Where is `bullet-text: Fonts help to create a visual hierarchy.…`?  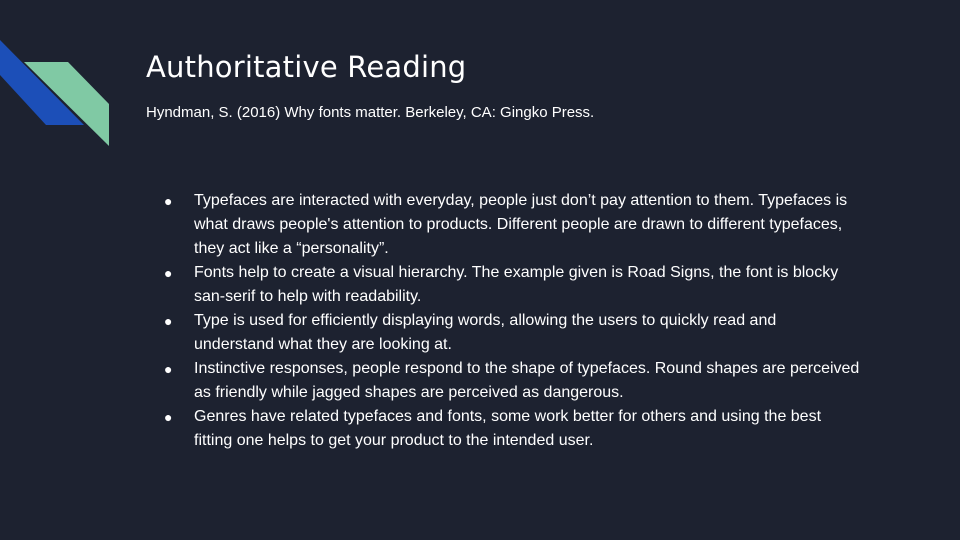 bullet-text: Fonts help to create a visual hierarchy.… is located at coordinates (516, 284).